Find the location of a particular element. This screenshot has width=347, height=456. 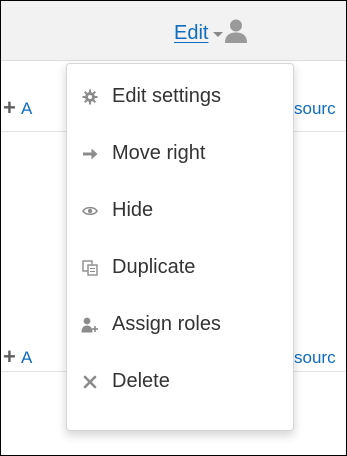

eye-icon is located at coordinates (90, 211).